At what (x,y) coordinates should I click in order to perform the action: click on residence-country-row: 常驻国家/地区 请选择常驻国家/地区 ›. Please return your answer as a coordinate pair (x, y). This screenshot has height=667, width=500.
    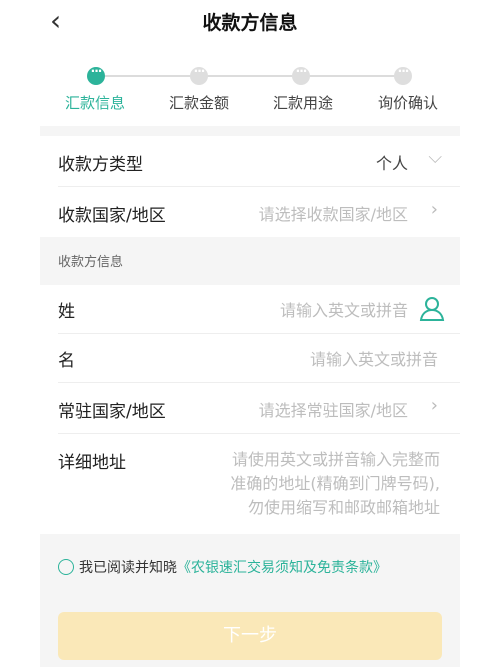
    Looking at the image, I should click on (250, 408).